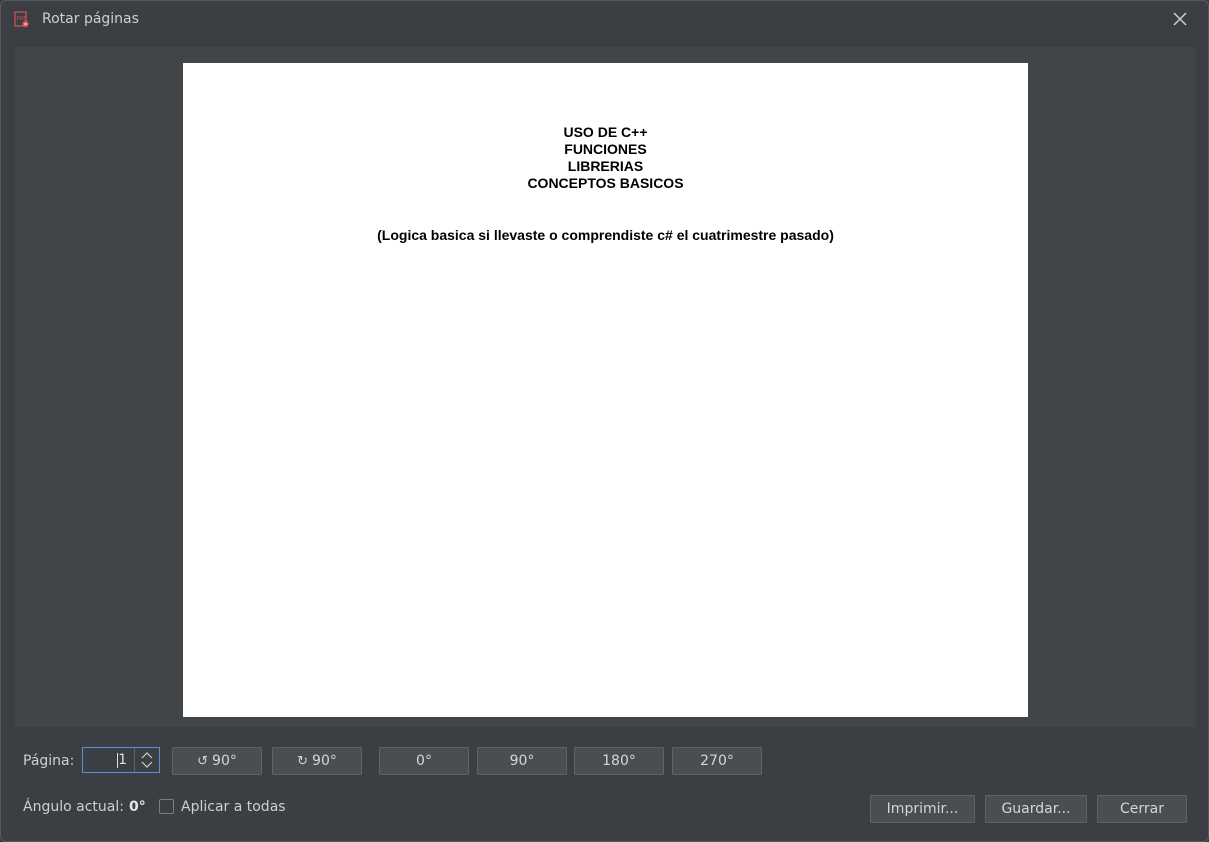  What do you see at coordinates (109, 760) in the screenshot?
I see `page-number-input: 1` at bounding box center [109, 760].